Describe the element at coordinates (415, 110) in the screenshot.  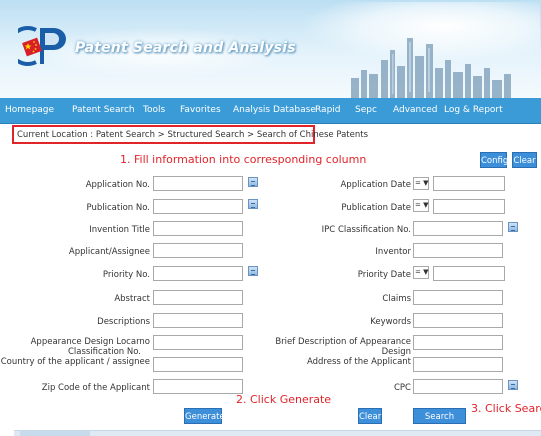
I see `nav-advanced: Advanced` at that location.